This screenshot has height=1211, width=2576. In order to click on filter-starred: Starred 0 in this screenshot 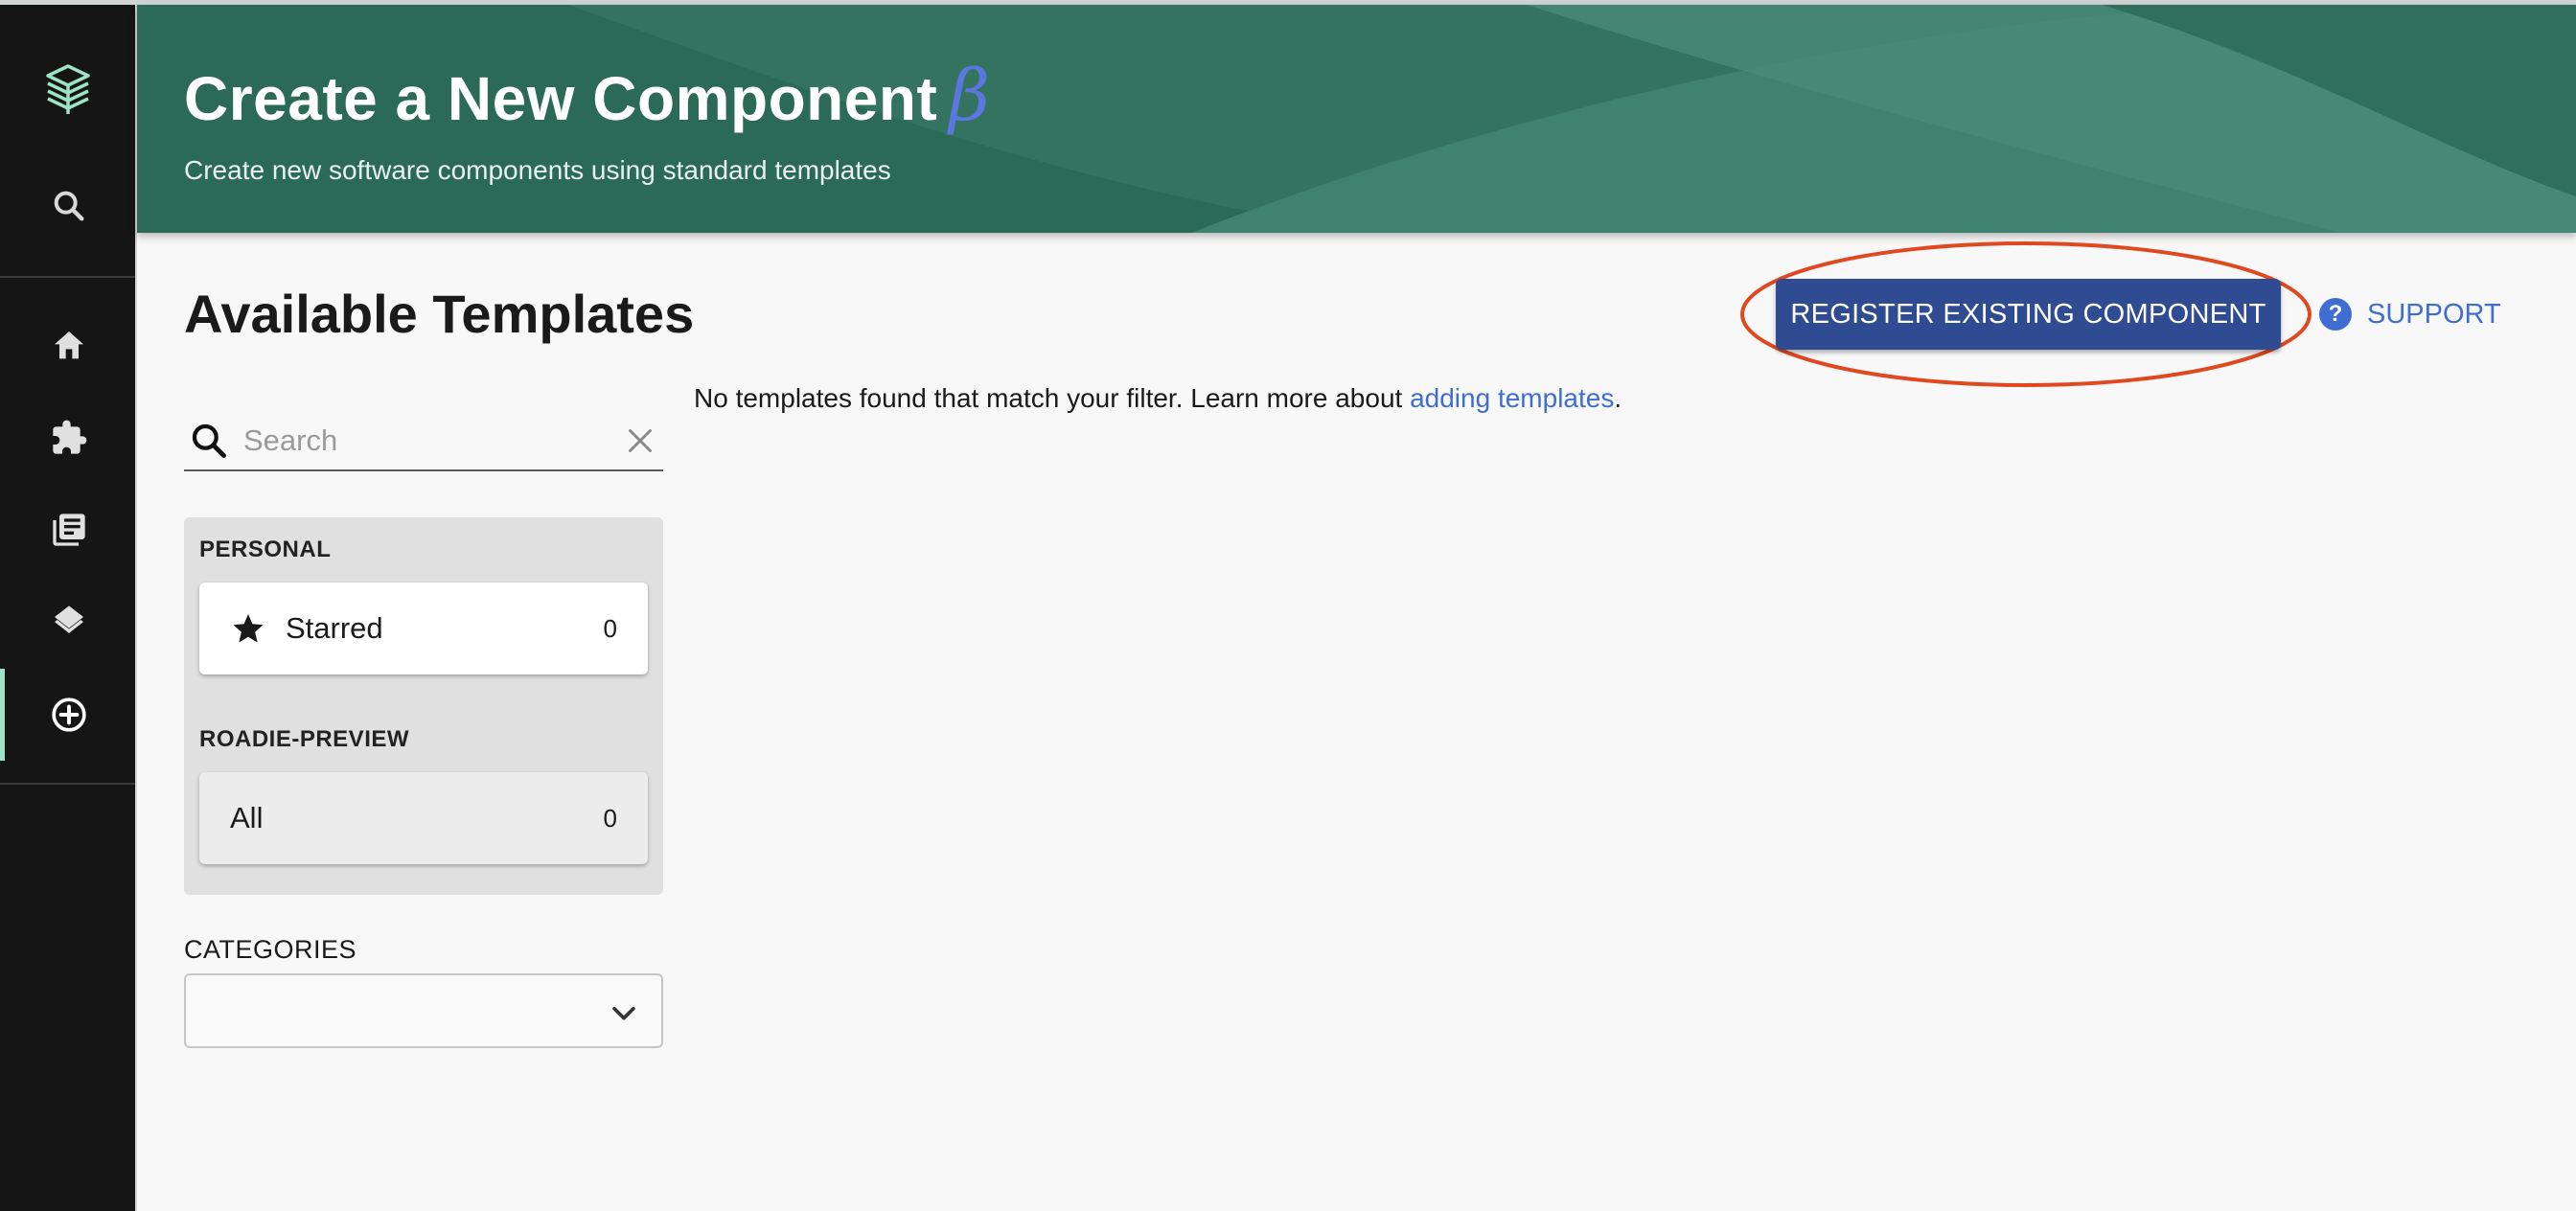, I will do `click(423, 628)`.